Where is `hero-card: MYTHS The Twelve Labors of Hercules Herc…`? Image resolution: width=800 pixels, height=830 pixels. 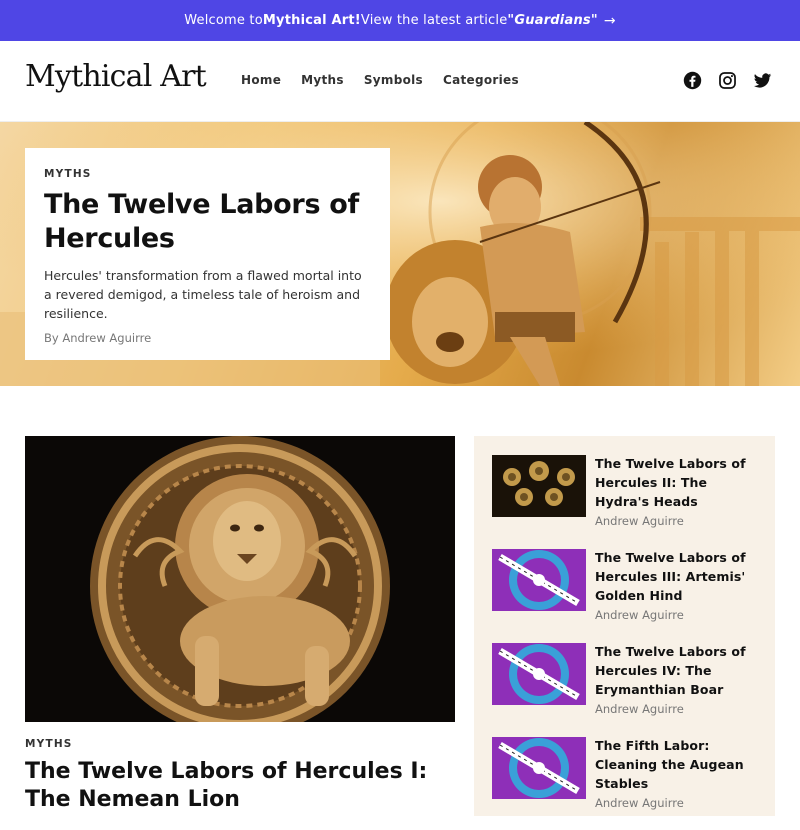
hero-card: MYTHS The Twelve Labors of Hercules Herc… is located at coordinates (207, 254).